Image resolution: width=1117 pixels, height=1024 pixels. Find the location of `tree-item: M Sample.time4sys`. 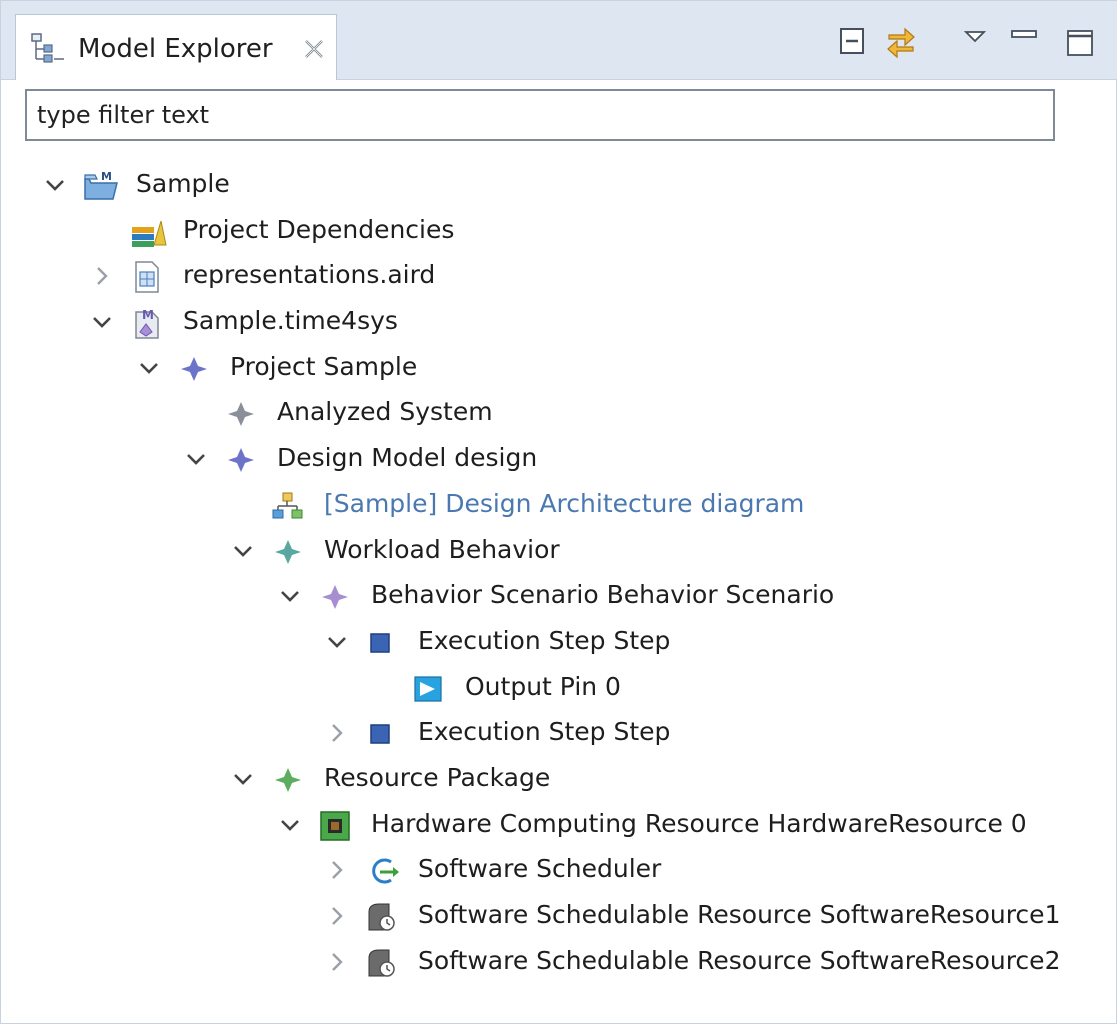

tree-item: M Sample.time4sys is located at coordinates (559, 323).